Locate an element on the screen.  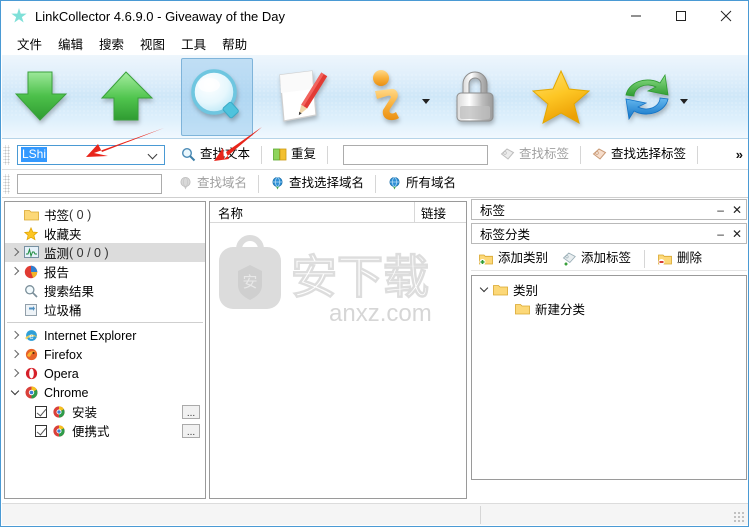
separator is located at coordinates (698, 154).